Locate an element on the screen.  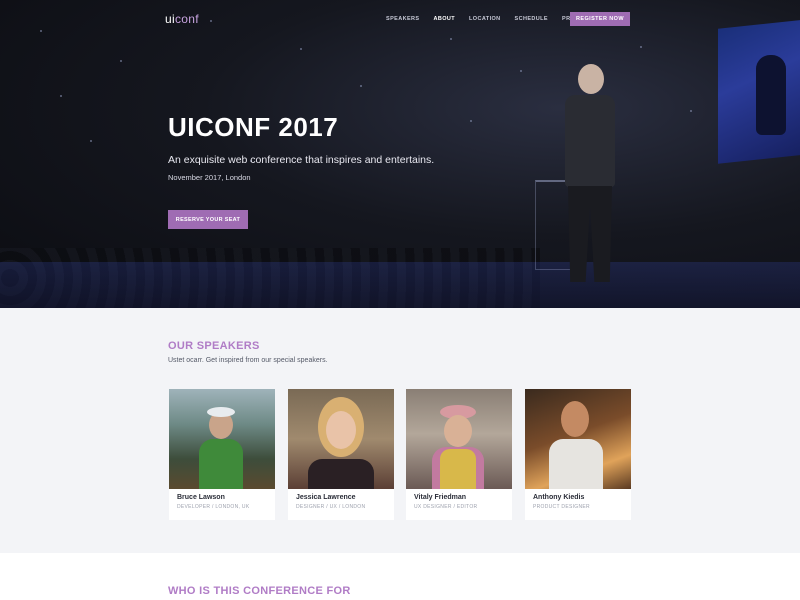
stage-floor is located at coordinates (400, 285).